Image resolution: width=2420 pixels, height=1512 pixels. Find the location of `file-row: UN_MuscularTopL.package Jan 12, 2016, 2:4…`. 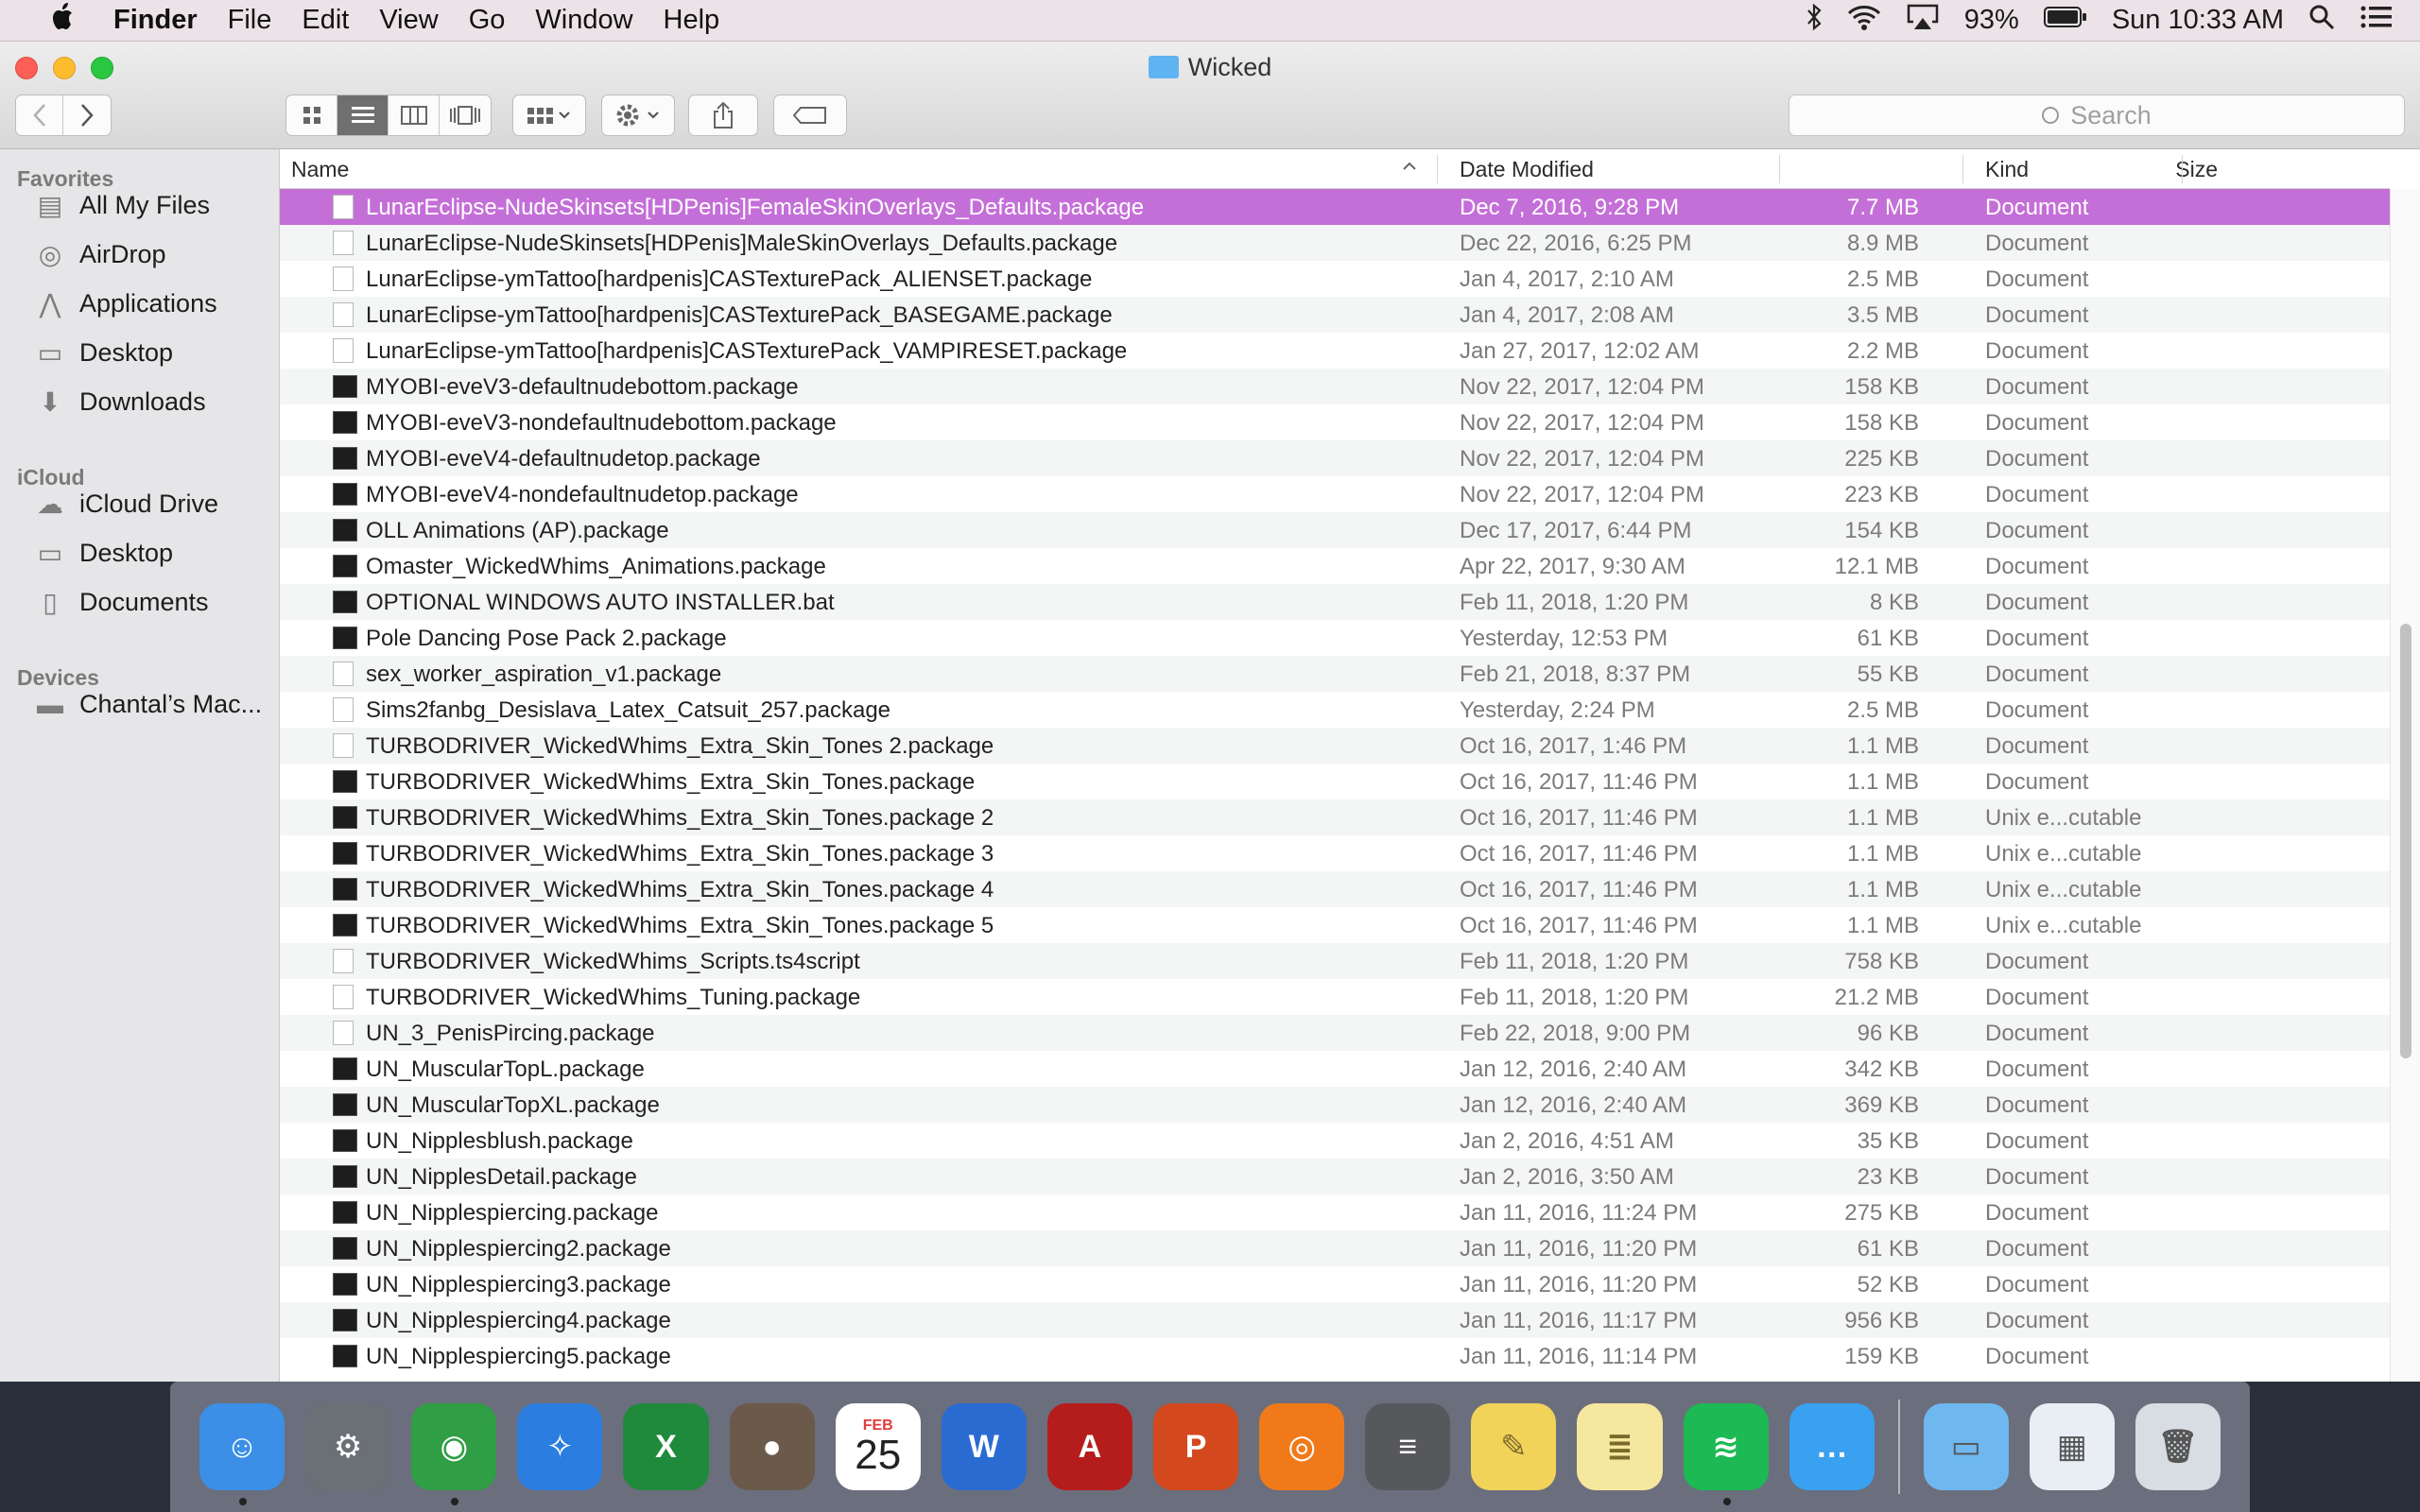

file-row: UN_MuscularTopL.package Jan 12, 2016, 2:4… is located at coordinates (1335, 1069).